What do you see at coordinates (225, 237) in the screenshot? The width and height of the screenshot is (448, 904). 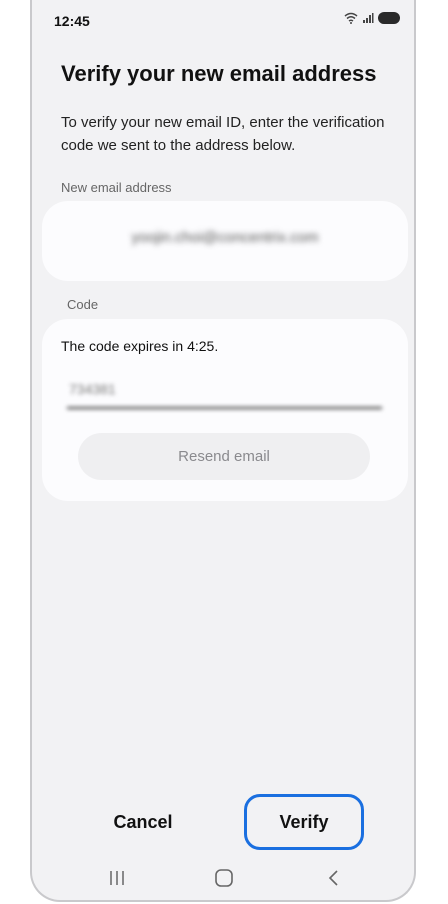 I see `email-value: yoojin.choi@concentrix.com` at bounding box center [225, 237].